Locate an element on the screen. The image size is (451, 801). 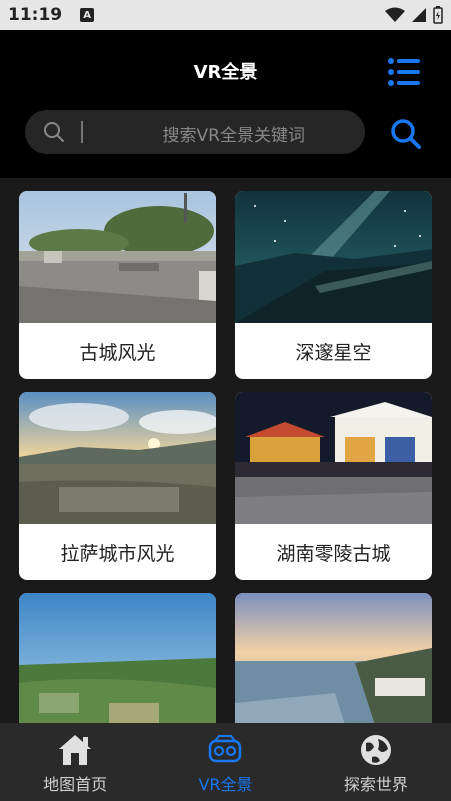
status-time: 11:19 is located at coordinates (35, 15).